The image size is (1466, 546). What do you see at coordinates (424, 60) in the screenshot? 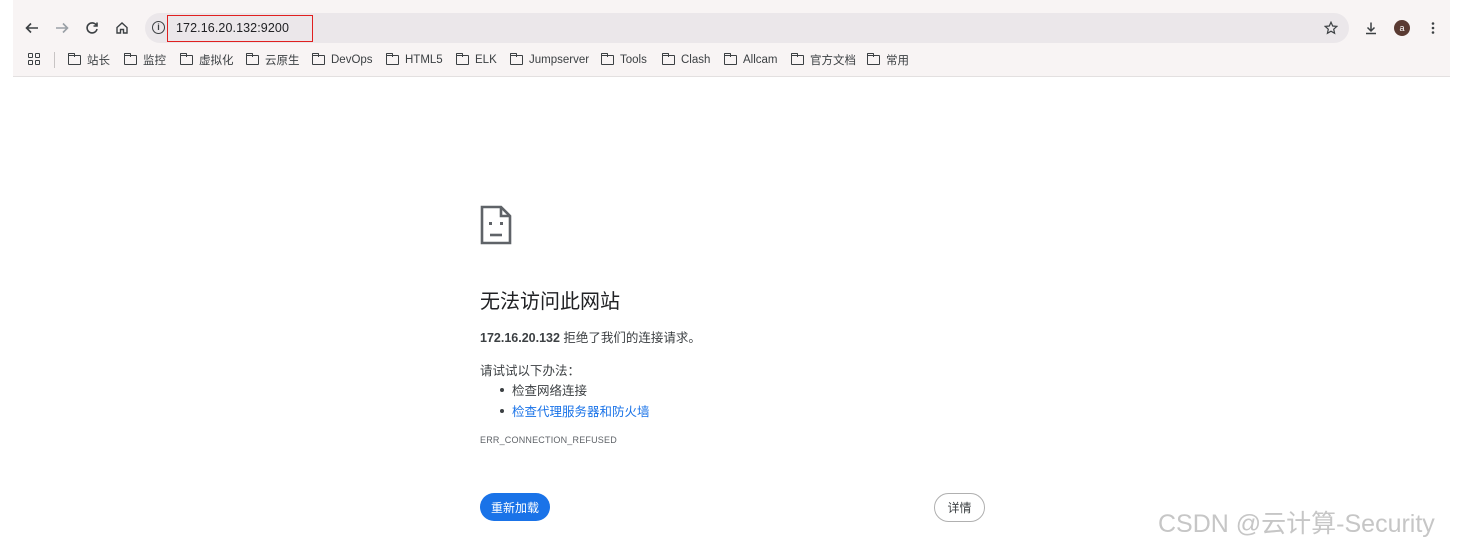
I see `bookmark-label: HTML5` at bounding box center [424, 60].